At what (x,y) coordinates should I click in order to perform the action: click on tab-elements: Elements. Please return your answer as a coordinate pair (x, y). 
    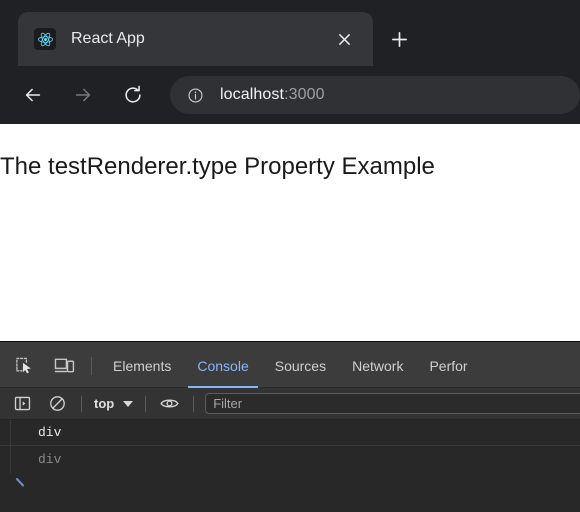
    Looking at the image, I should click on (142, 366).